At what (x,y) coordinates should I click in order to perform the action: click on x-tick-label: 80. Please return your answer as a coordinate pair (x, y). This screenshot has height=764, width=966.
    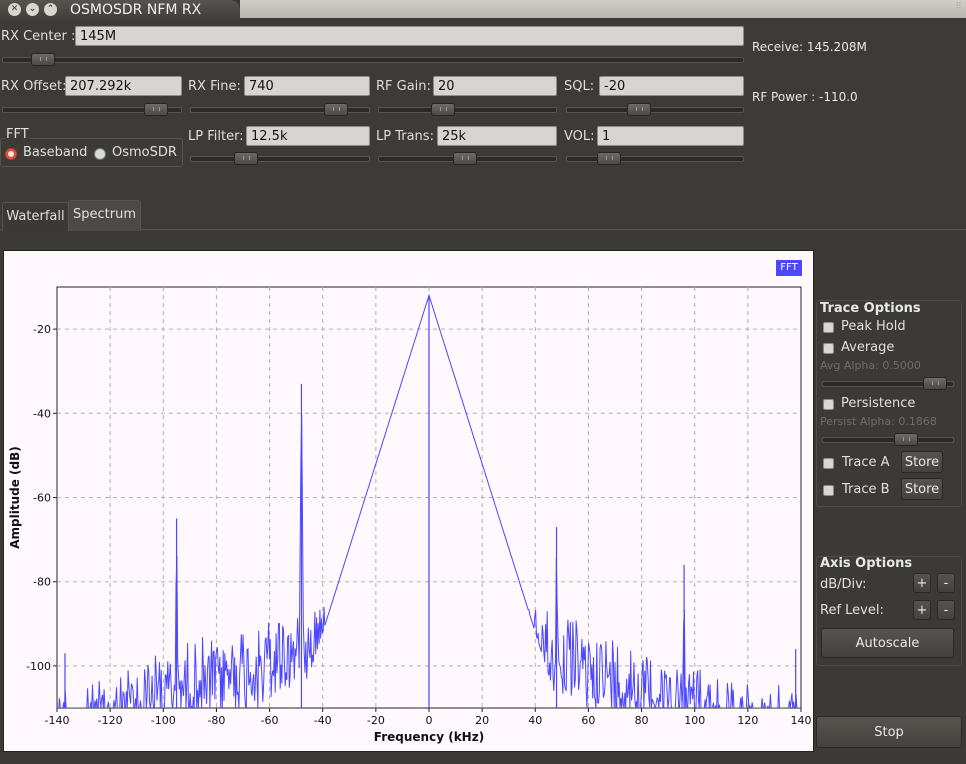
    Looking at the image, I should click on (642, 720).